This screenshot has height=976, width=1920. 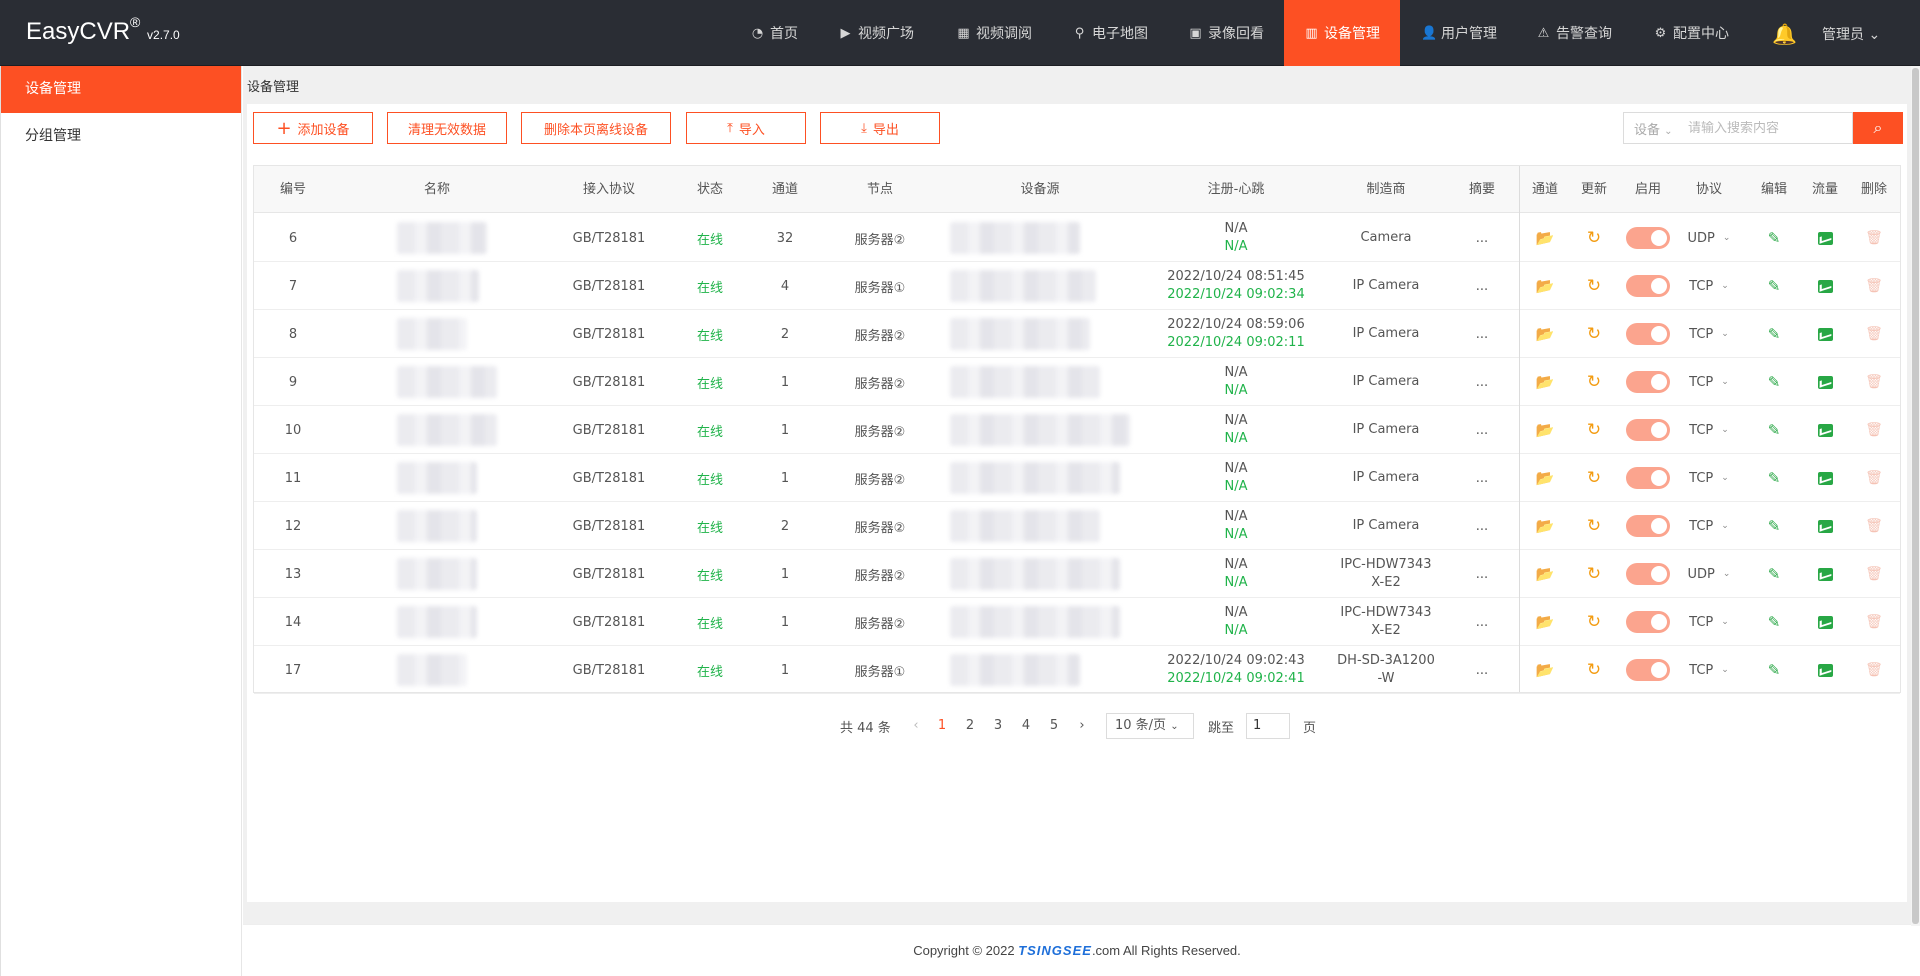 I want to click on export-button: ⤓ 导出, so click(x=880, y=128).